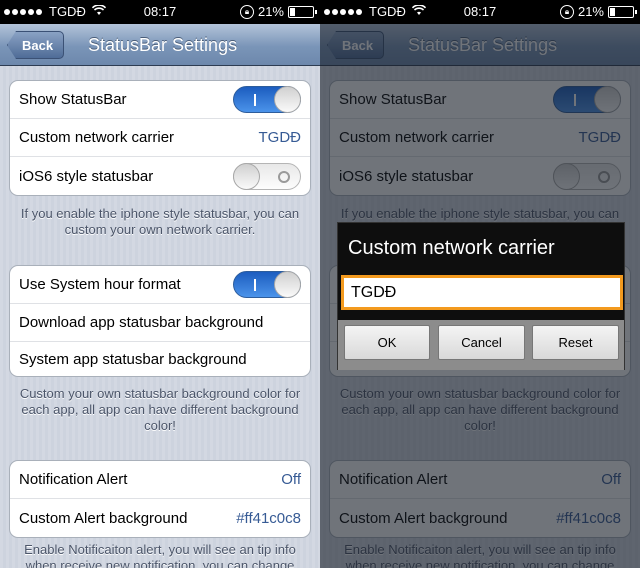  I want to click on dialog-button-bar: OK Cancel Reset, so click(481, 345).